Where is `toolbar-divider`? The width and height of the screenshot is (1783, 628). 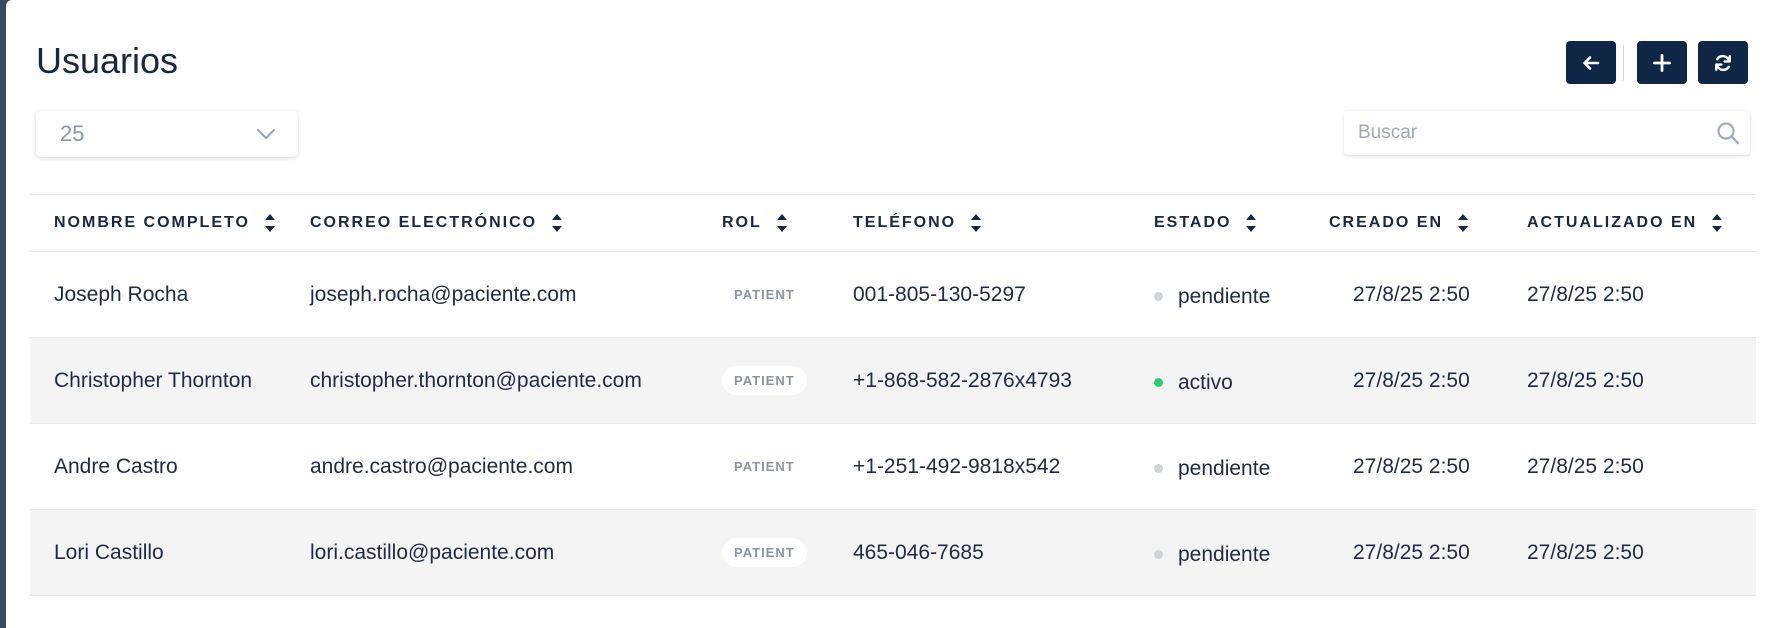 toolbar-divider is located at coordinates (1623, 63).